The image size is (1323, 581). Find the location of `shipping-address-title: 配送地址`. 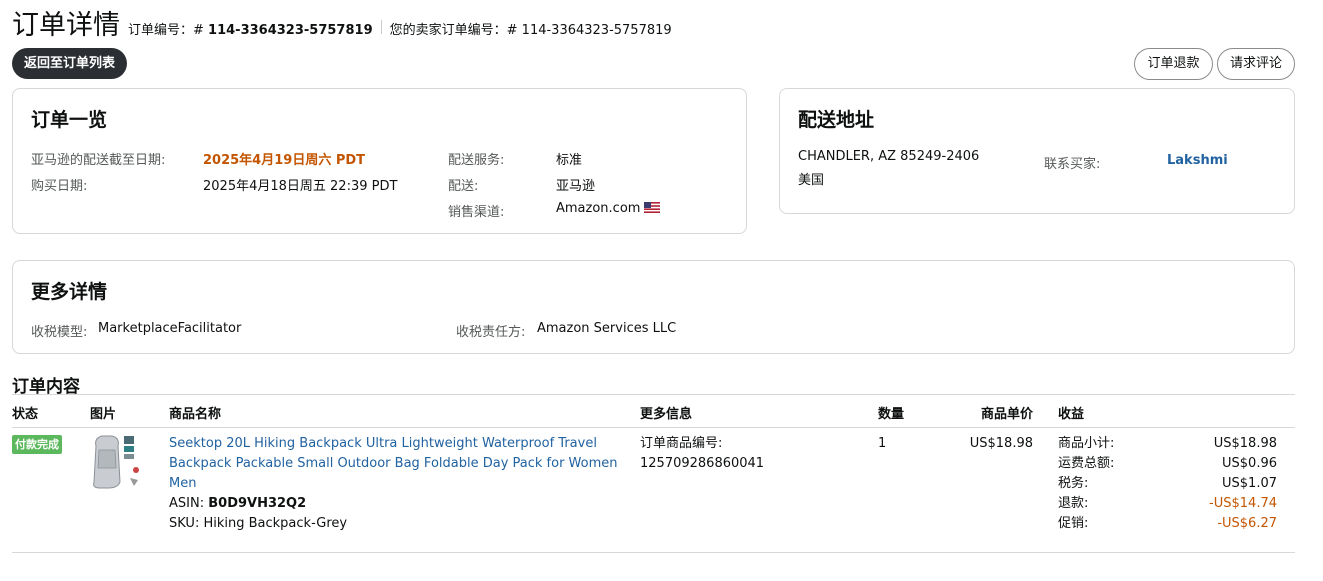

shipping-address-title: 配送地址 is located at coordinates (836, 120).